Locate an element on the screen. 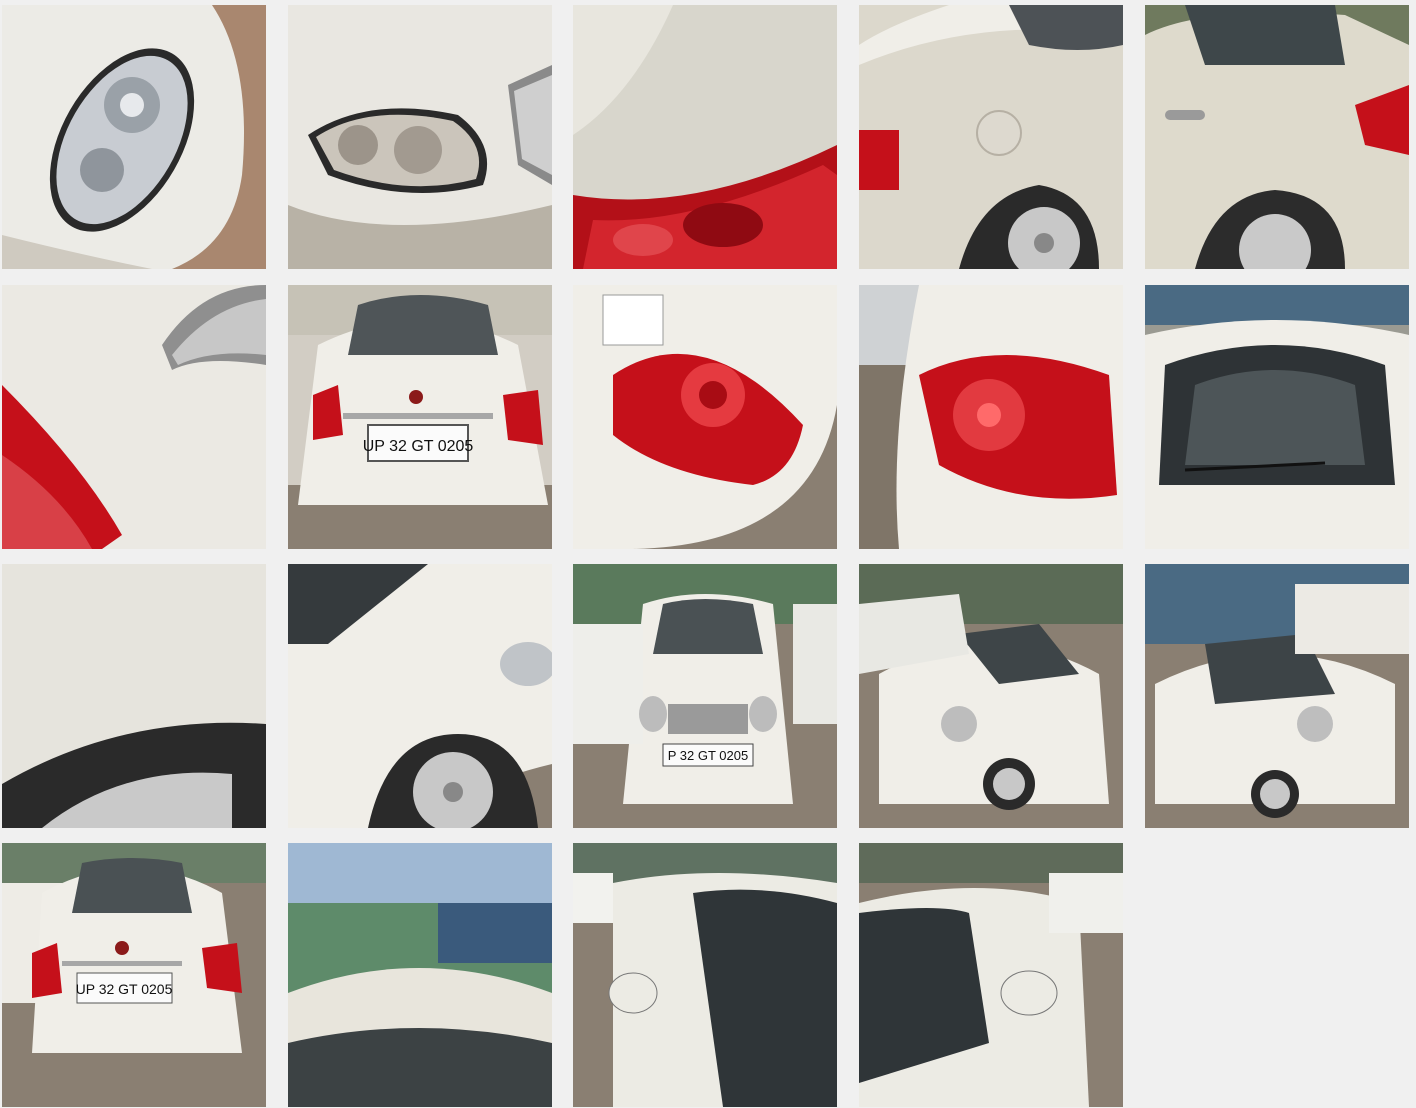  rear-view-wide-image: UP 32 GT 0205 is located at coordinates (134, 975).